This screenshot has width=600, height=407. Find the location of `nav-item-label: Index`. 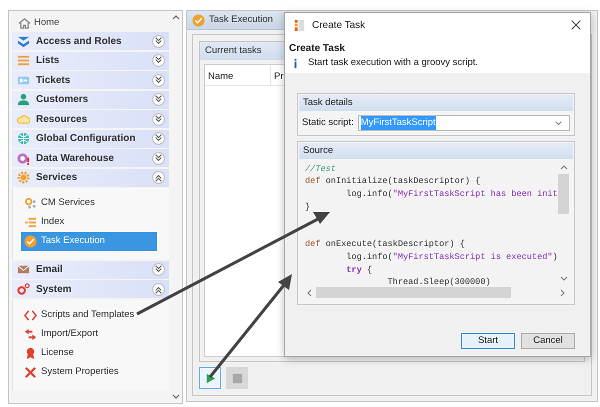

nav-item-label: Index is located at coordinates (52, 222).